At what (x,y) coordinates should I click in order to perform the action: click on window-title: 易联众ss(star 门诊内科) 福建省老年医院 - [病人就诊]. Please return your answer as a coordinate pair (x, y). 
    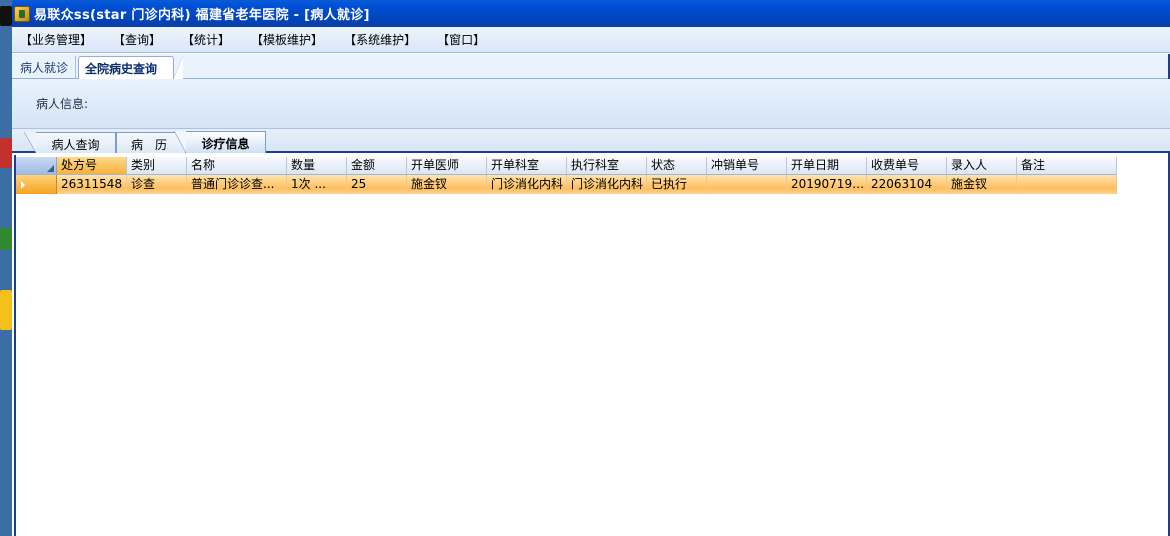
    Looking at the image, I should click on (202, 15).